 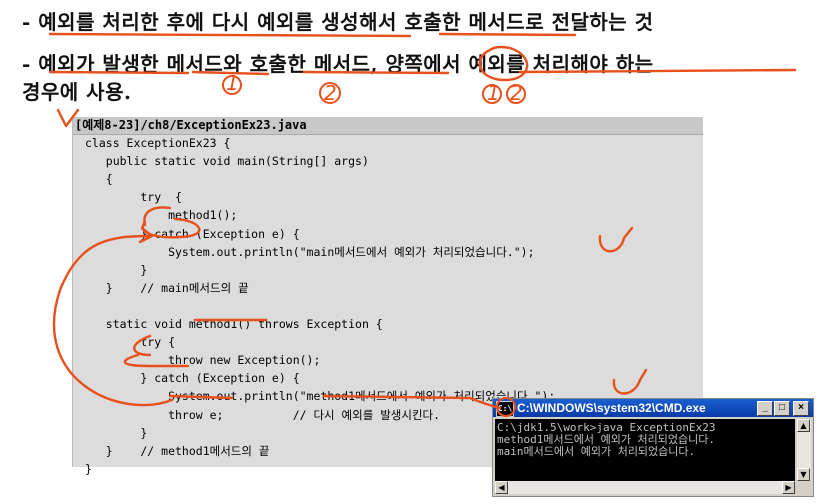 I want to click on circle-mark, so click(x=503, y=63).